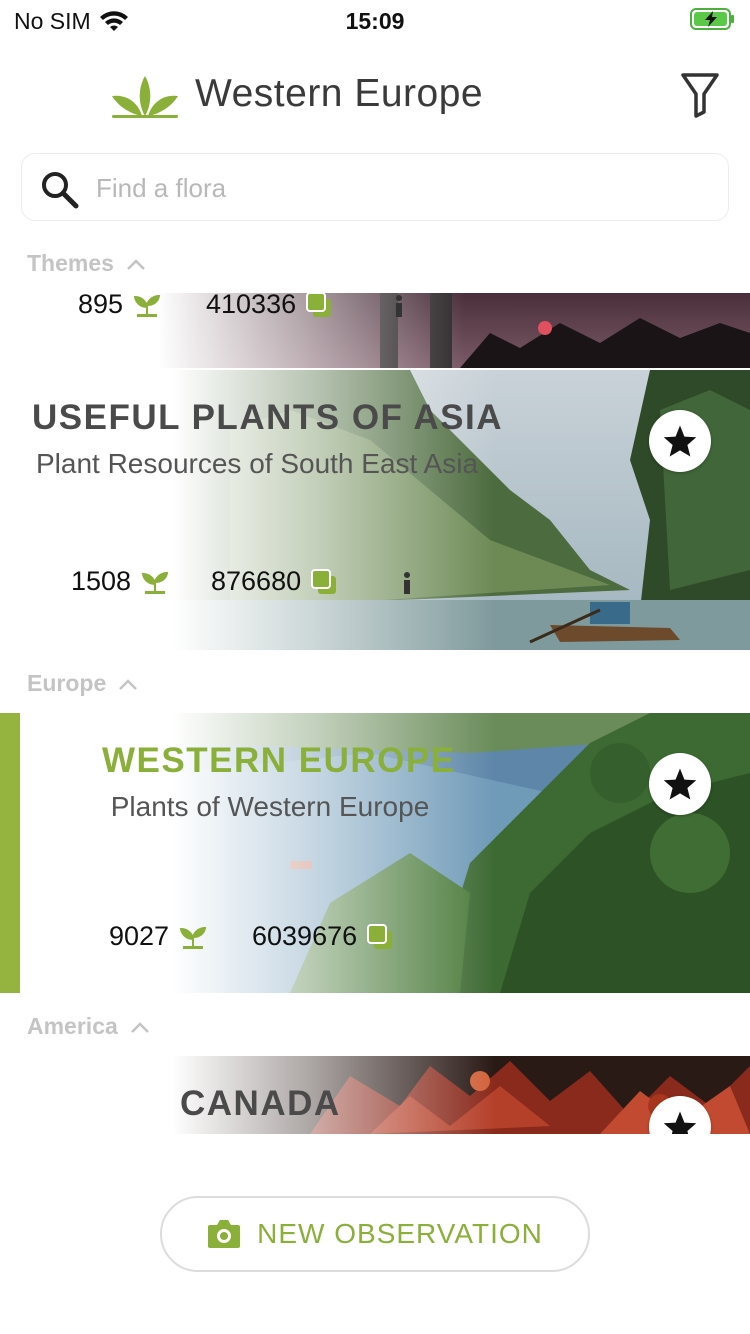  I want to click on card-title: CANADA, so click(260, 1103).